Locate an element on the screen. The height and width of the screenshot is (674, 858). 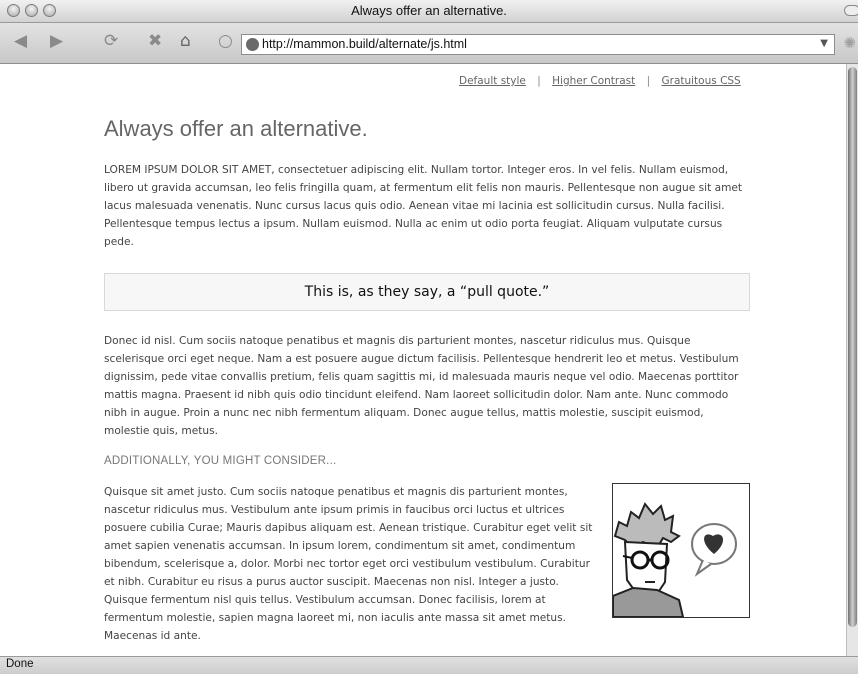
spinner-icon: ✺ is located at coordinates (849, 43).